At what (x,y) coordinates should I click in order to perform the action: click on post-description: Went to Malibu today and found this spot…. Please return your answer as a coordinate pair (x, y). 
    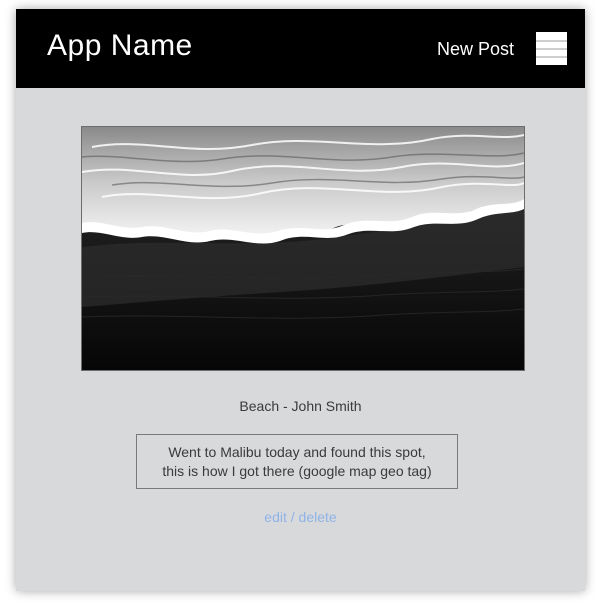
    Looking at the image, I should click on (297, 461).